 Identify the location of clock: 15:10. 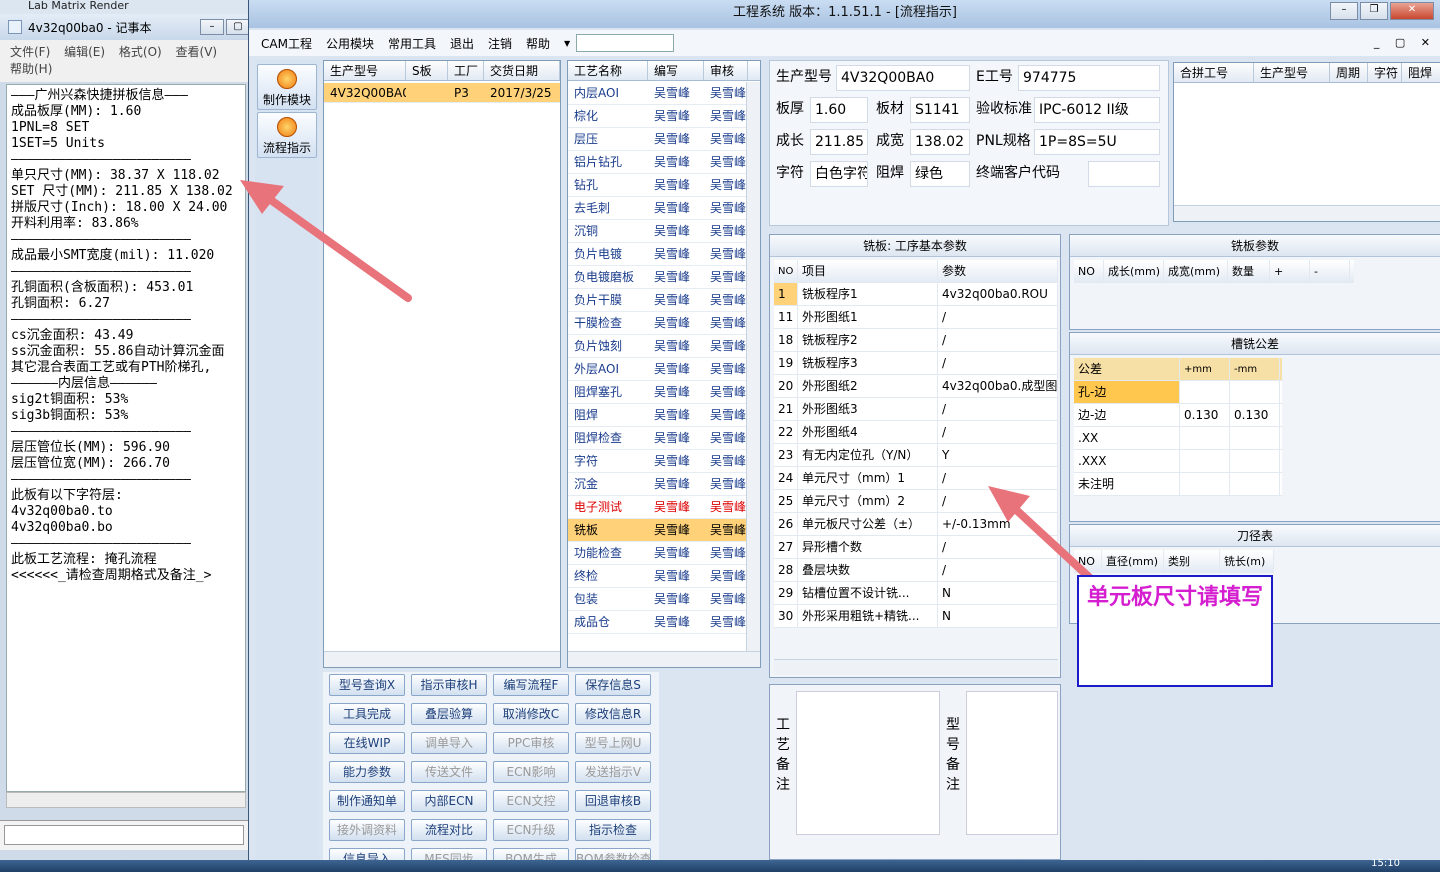
(1385, 863).